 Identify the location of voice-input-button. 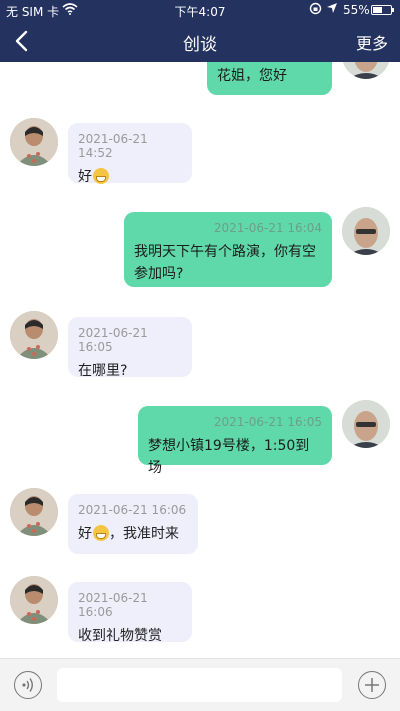
(28, 685).